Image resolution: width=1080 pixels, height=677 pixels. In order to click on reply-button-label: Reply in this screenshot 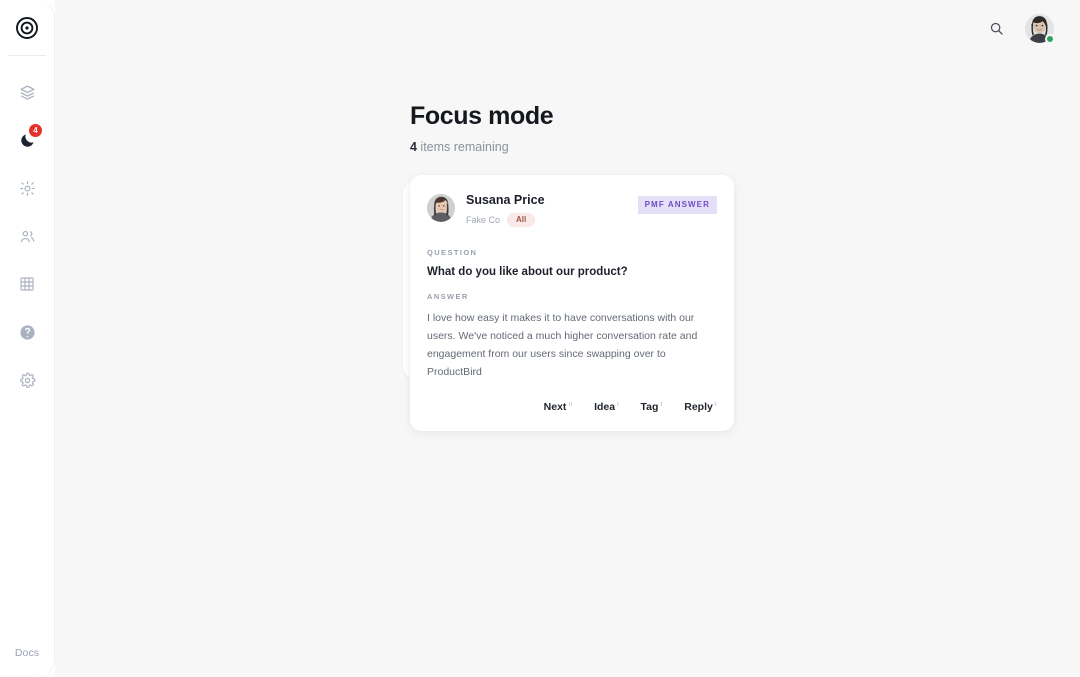, I will do `click(698, 406)`.